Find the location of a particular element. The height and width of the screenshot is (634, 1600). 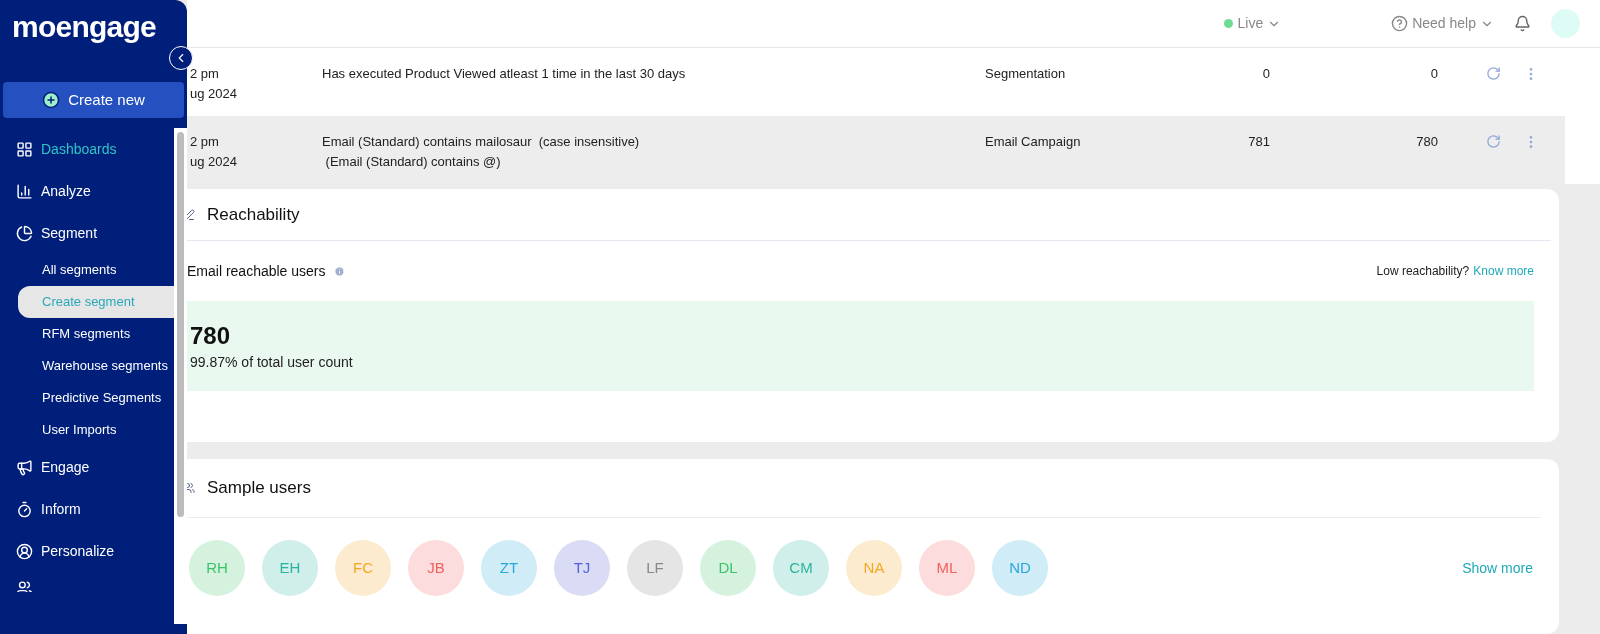

user-avatar: ML is located at coordinates (947, 568).